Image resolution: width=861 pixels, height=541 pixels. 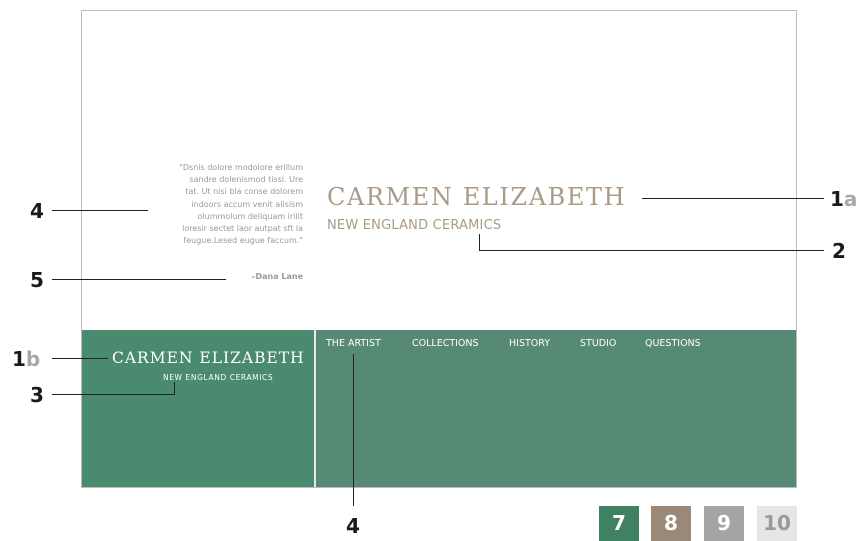 What do you see at coordinates (241, 167) in the screenshot?
I see `quote-line: "Dsnis dolore modolore erillum` at bounding box center [241, 167].